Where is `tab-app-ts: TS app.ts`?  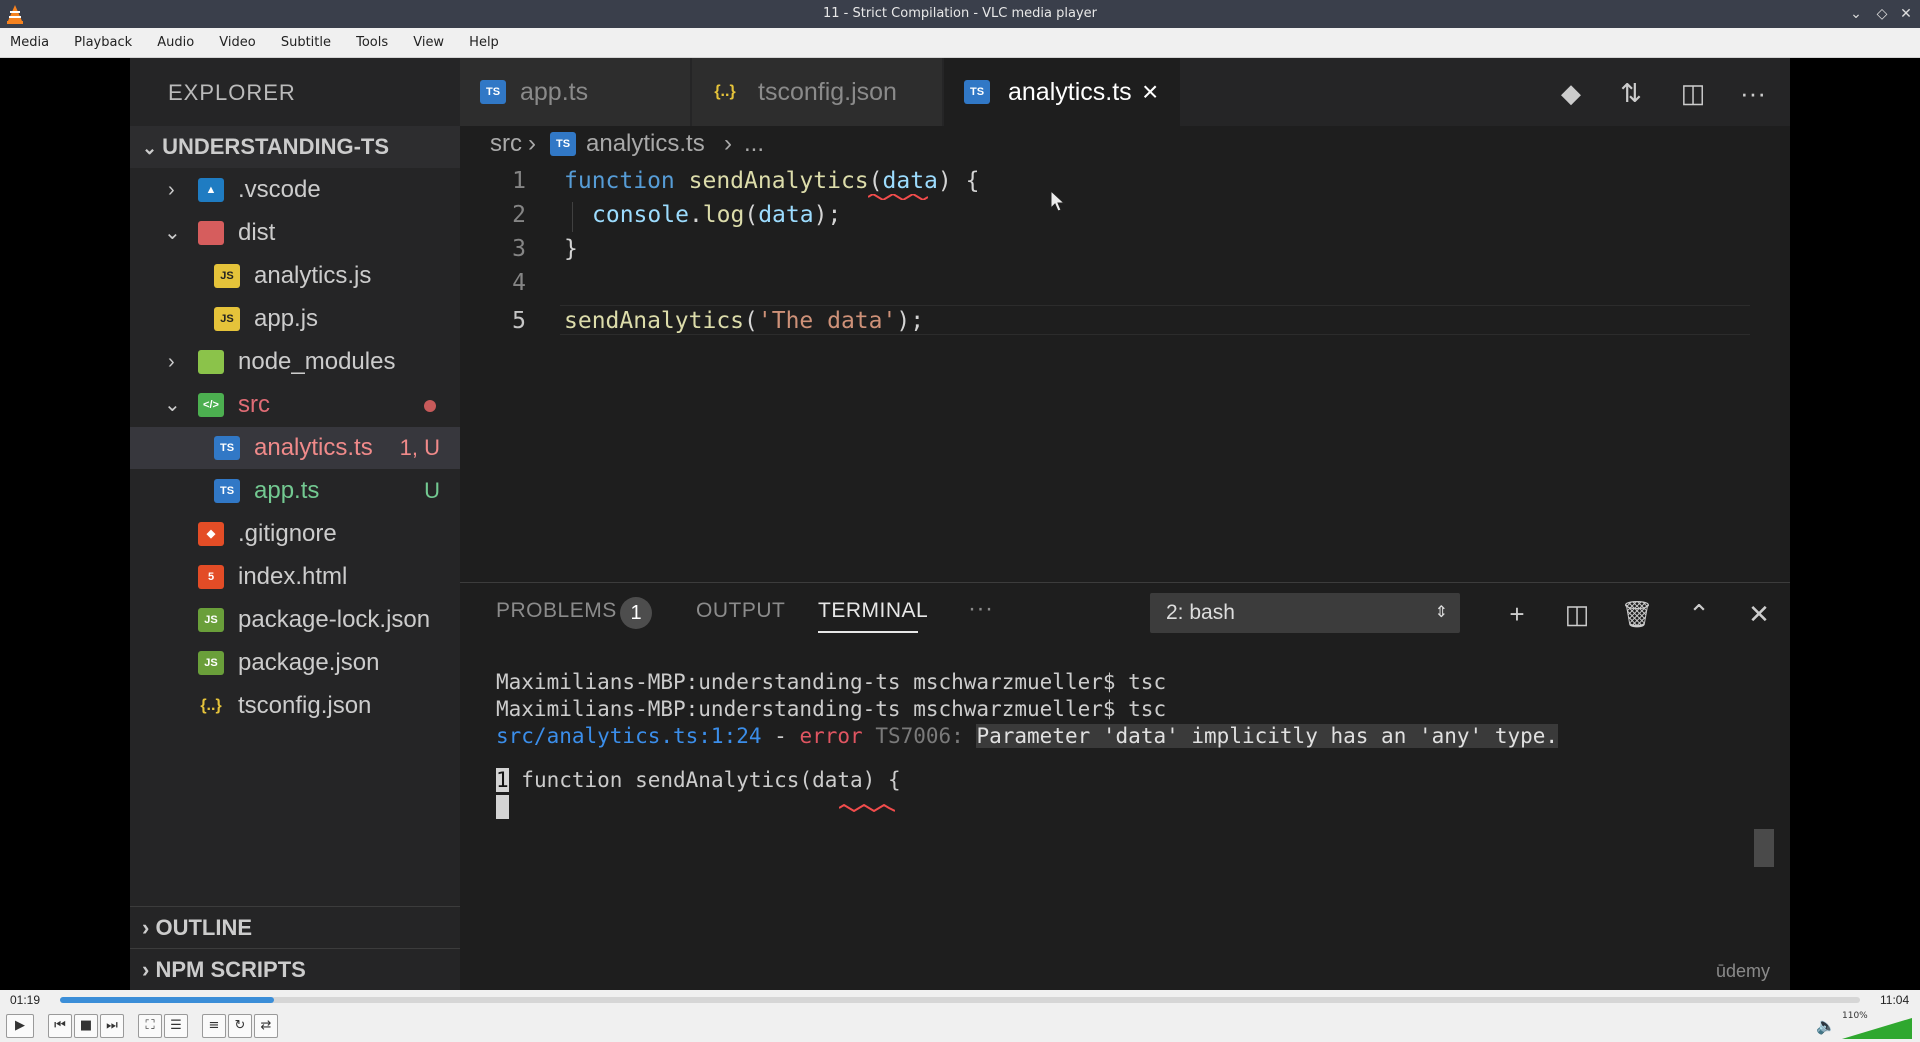 tab-app-ts: TS app.ts is located at coordinates (575, 92).